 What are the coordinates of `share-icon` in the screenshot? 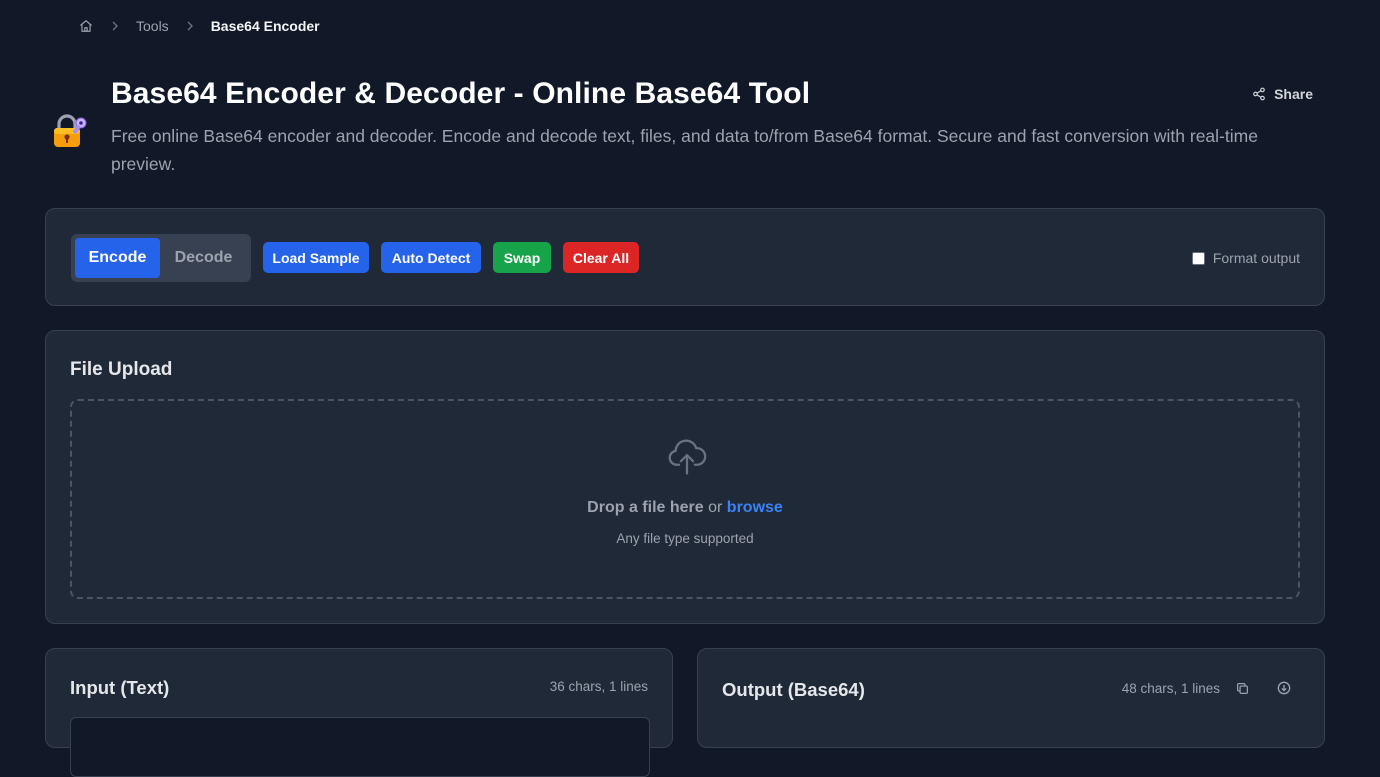 It's located at (1259, 94).